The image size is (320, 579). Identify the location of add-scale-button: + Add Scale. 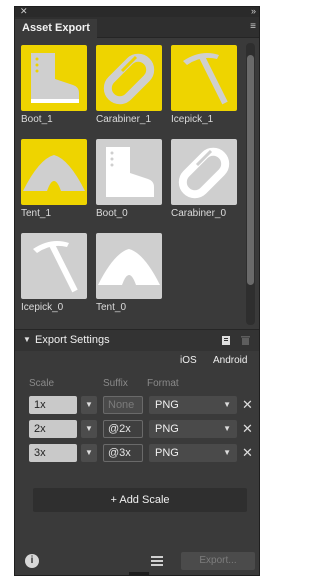
(140, 500).